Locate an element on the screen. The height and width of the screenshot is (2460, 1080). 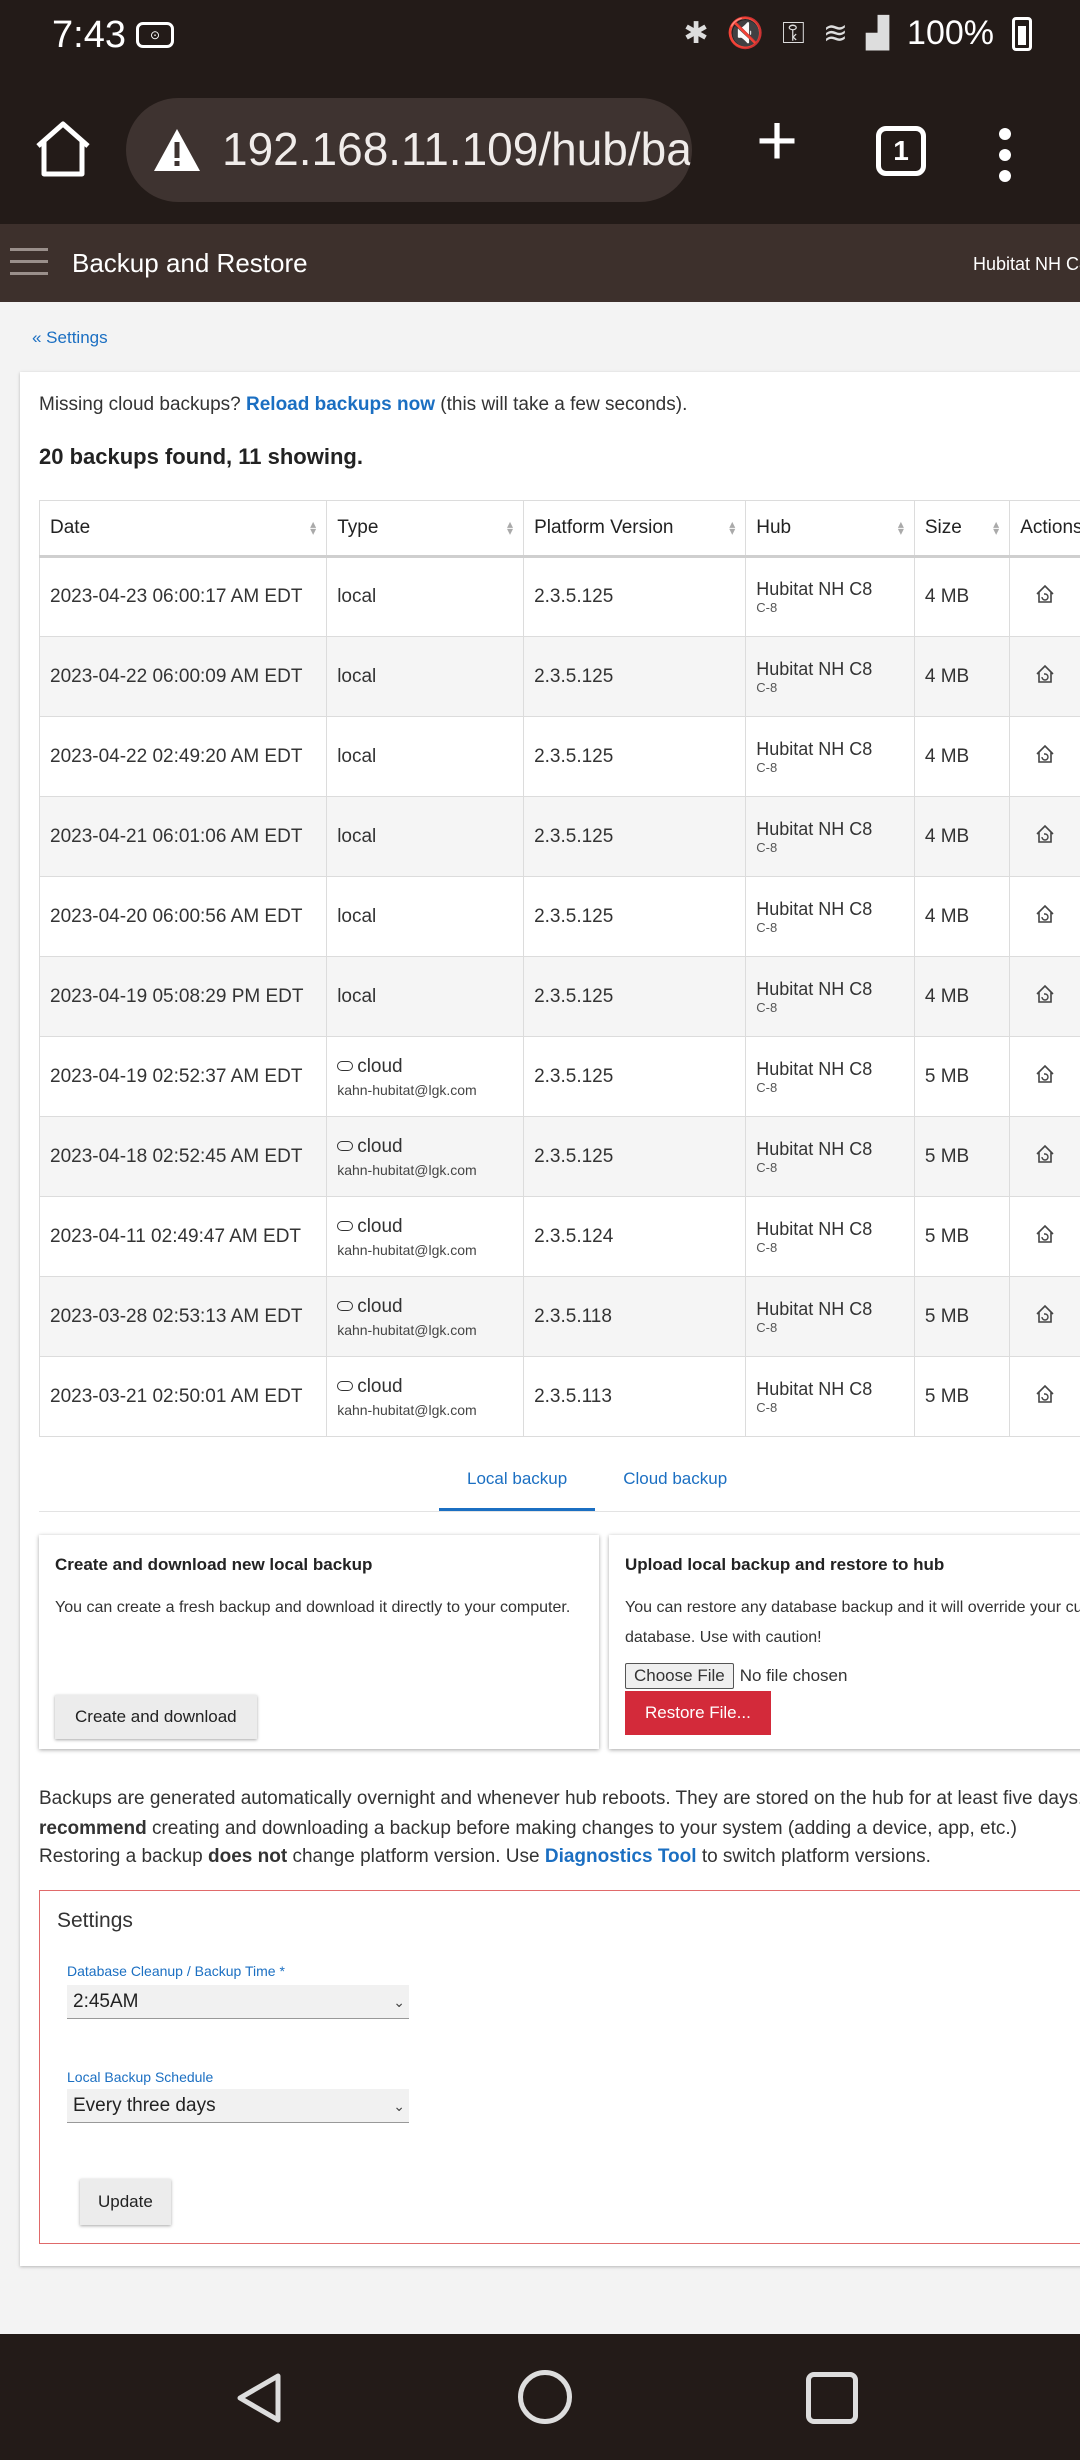
cell-type: cloud kahn-hubitat@lgk.com is located at coordinates (425, 1156).